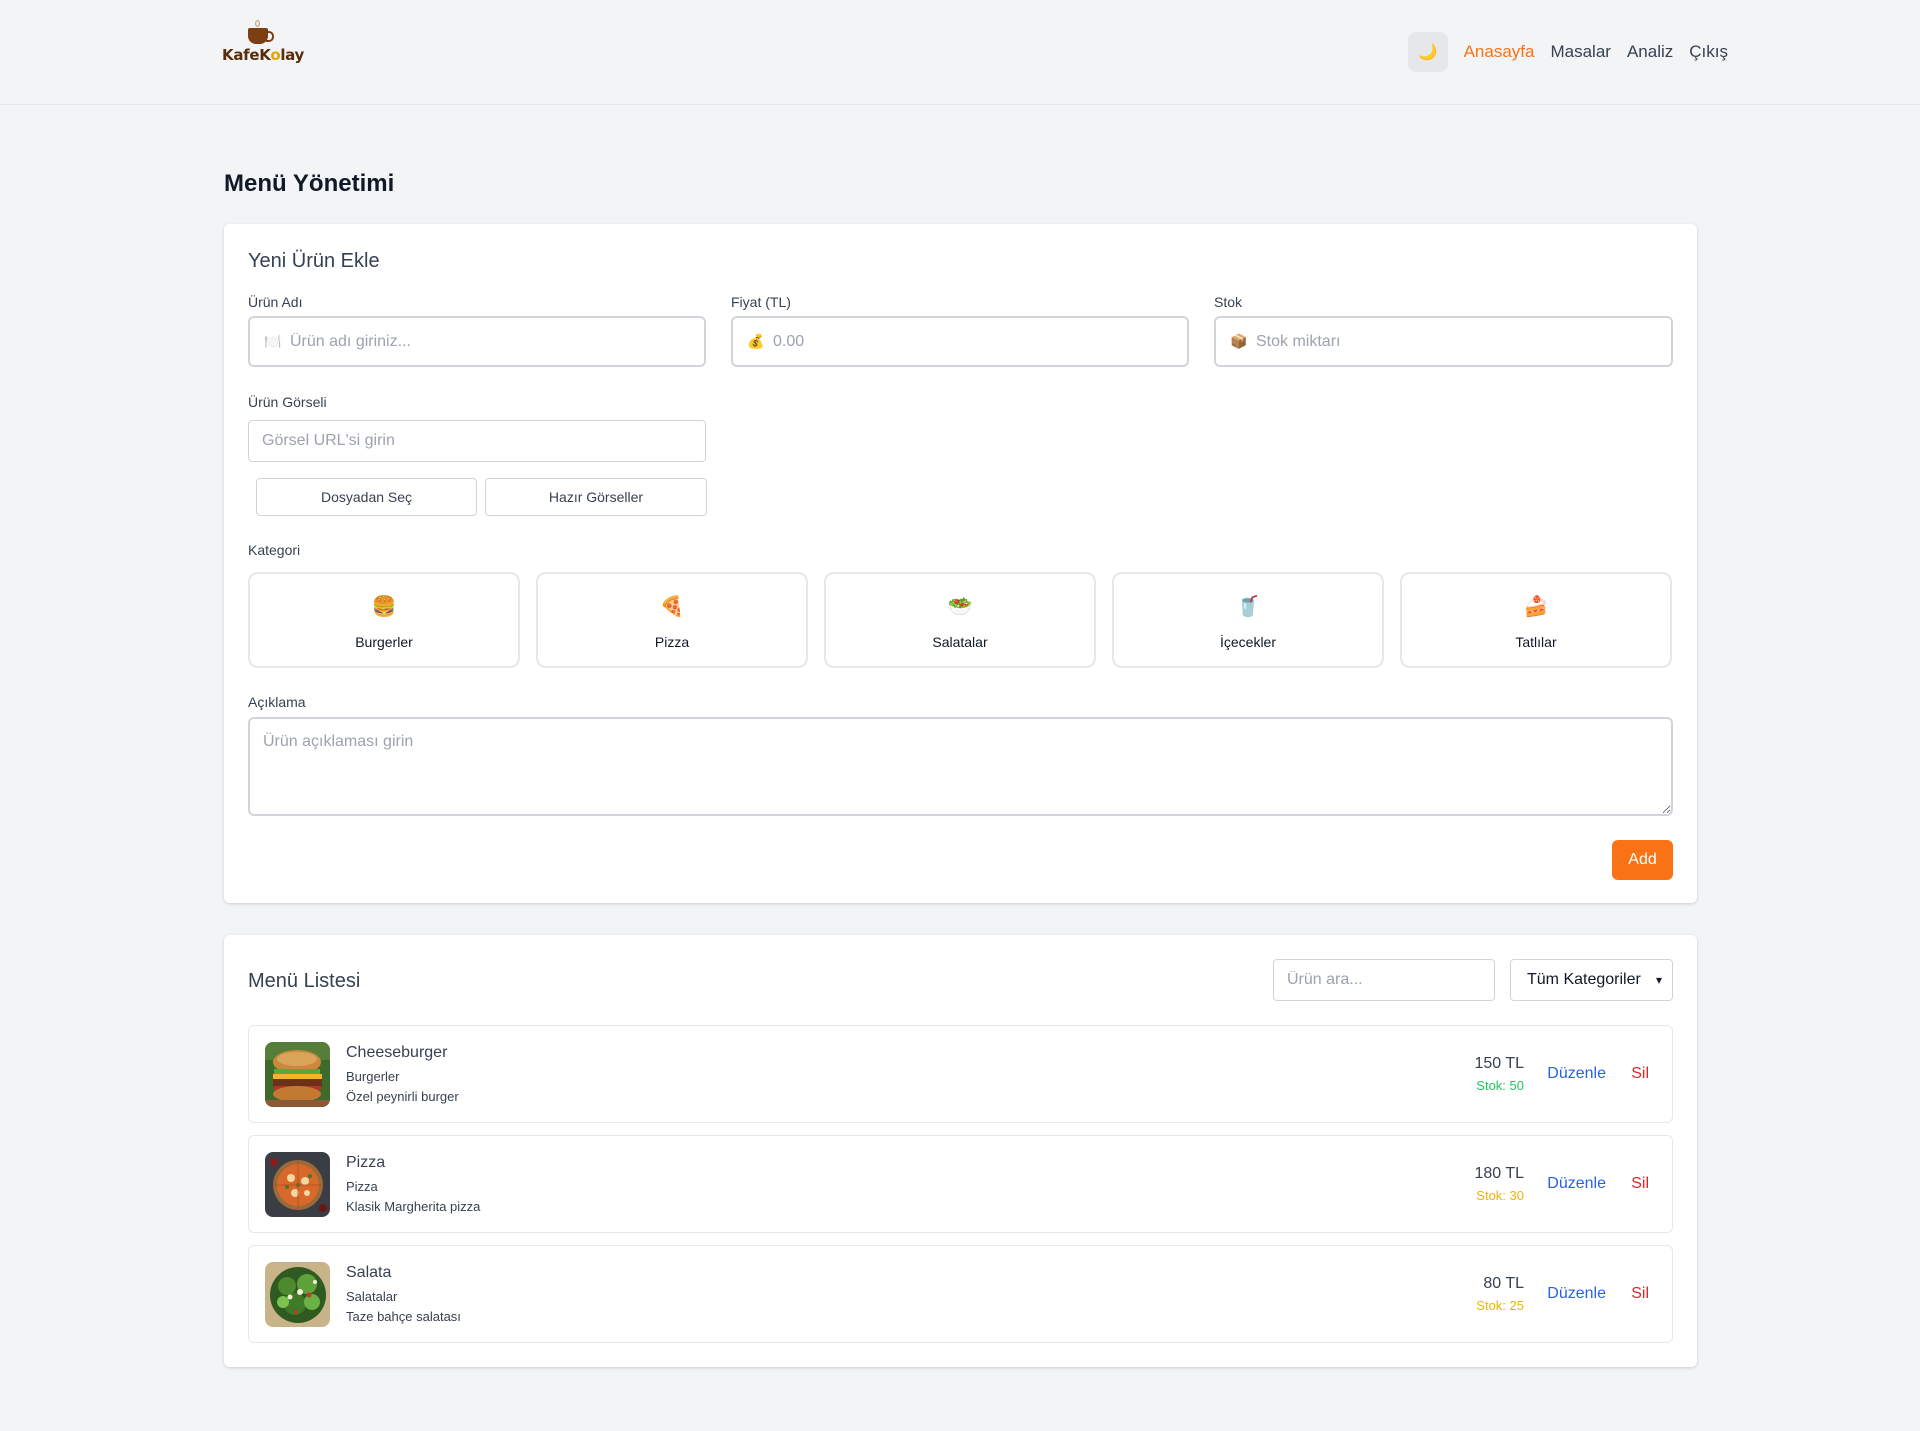  I want to click on menu-item-description: Özel peynirli burger, so click(402, 1096).